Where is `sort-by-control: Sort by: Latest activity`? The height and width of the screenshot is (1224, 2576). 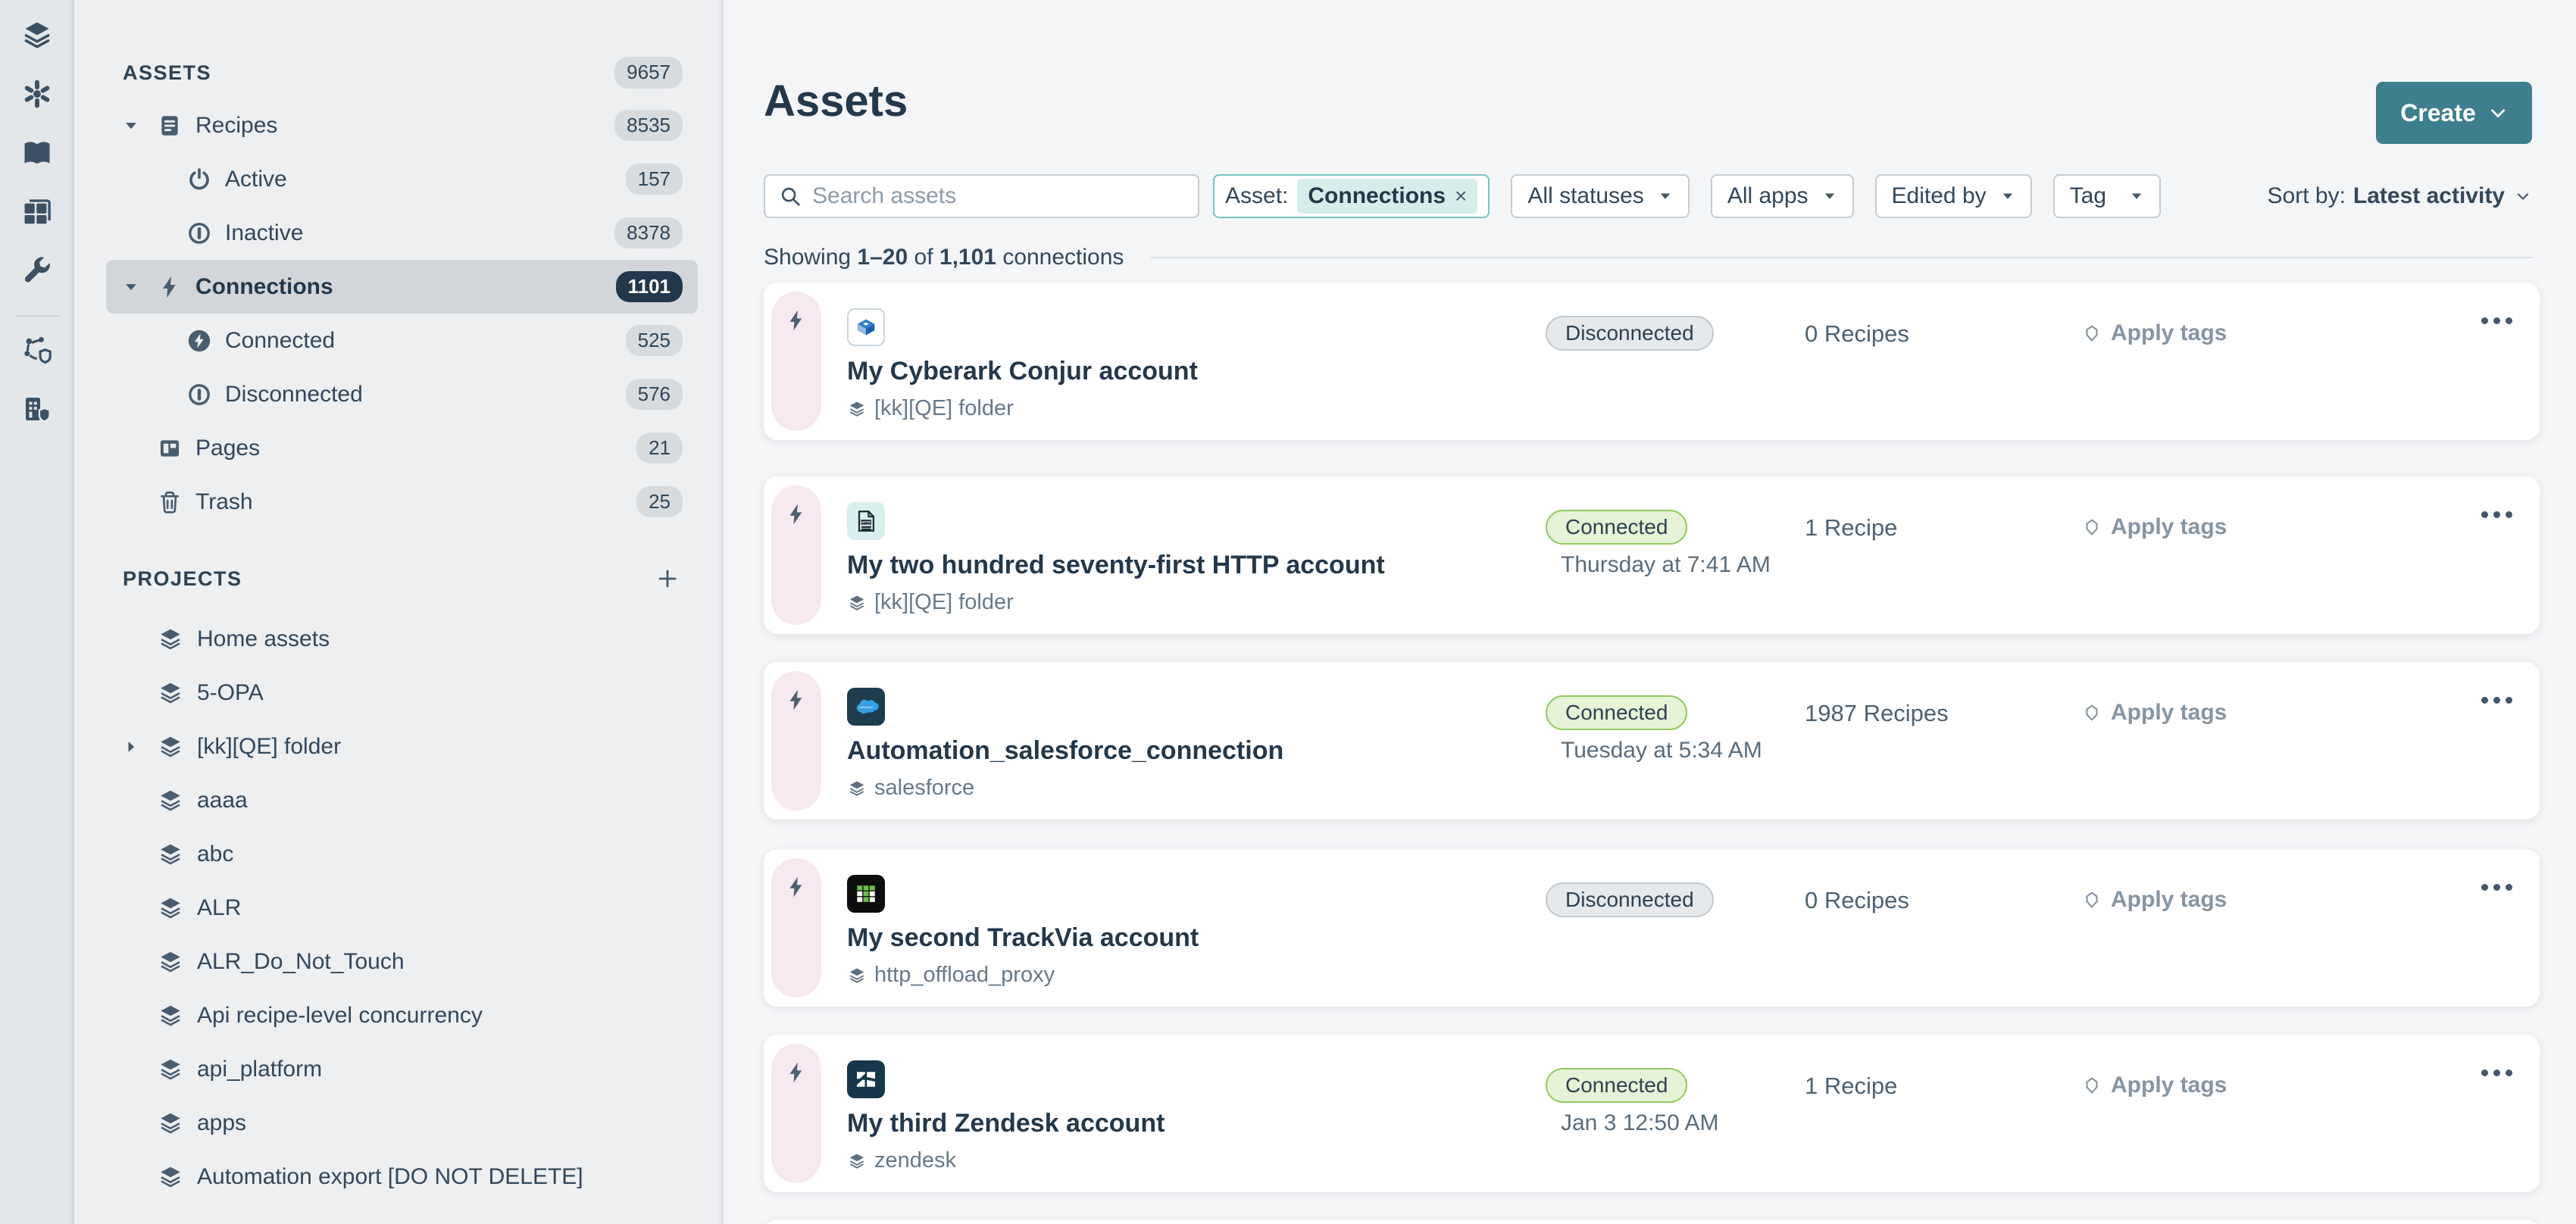
sort-by-control: Sort by: Latest activity is located at coordinates (2400, 196).